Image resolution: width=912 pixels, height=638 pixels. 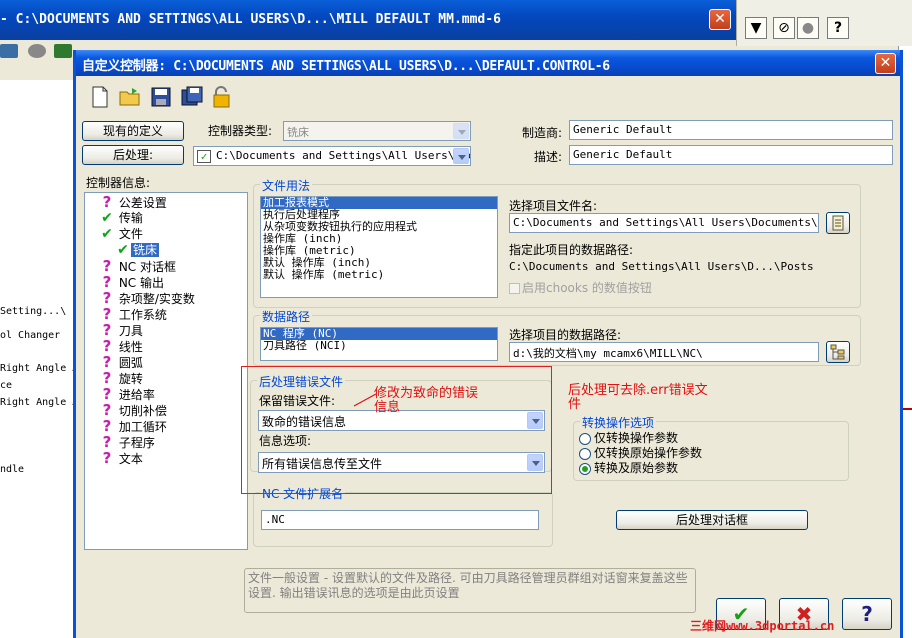 What do you see at coordinates (731, 130) in the screenshot?
I see `manufacturer-field: Generic Default` at bounding box center [731, 130].